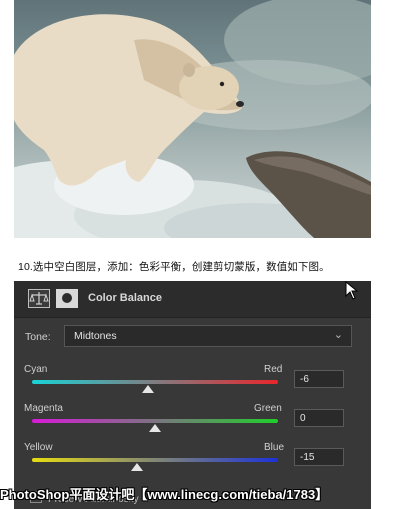 This screenshot has width=405, height=509. I want to click on panel-header: Color Balance, so click(192, 299).